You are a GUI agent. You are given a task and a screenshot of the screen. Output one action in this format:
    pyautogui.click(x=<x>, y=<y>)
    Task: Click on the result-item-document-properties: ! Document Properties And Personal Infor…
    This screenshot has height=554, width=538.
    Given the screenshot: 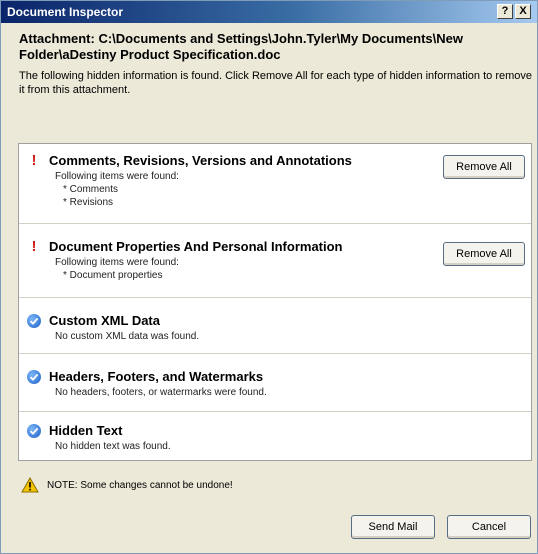 What is the action you would take?
    pyautogui.click(x=275, y=261)
    